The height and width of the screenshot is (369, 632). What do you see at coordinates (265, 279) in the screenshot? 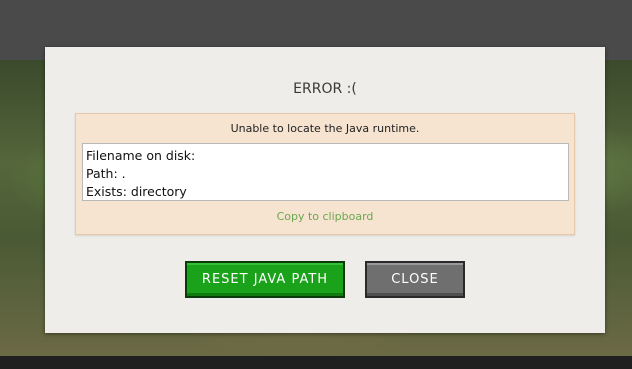
I see `reset-java-path-button: RESET JAVA PATH` at bounding box center [265, 279].